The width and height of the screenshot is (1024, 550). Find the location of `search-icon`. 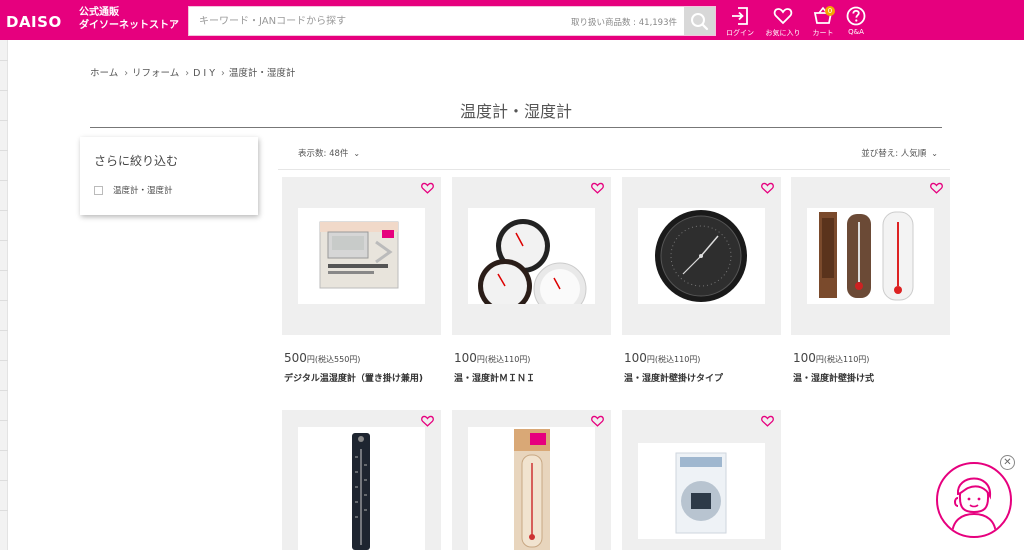

search-icon is located at coordinates (700, 22).